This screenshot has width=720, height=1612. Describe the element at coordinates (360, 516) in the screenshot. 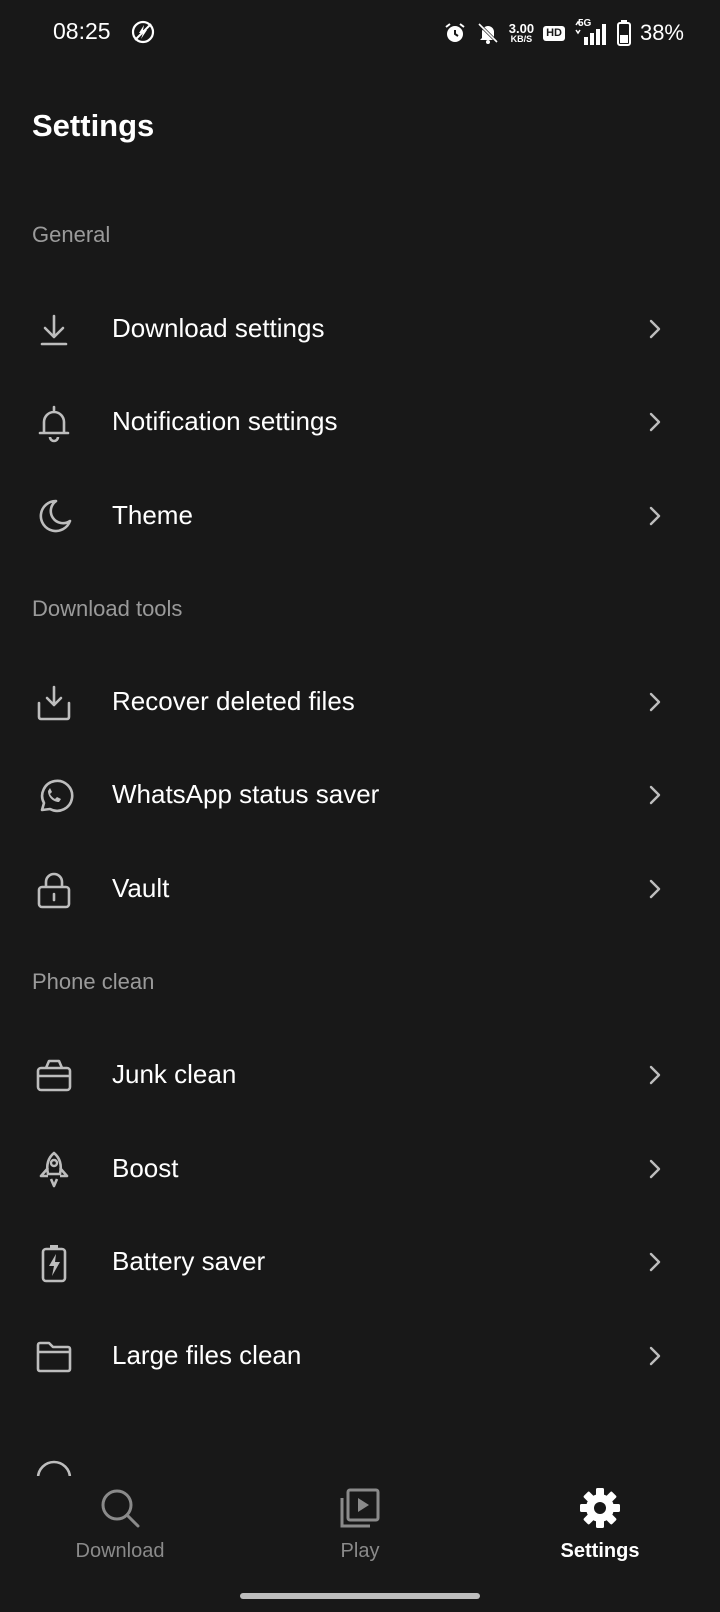

I see `settings-item-theme: Theme` at that location.